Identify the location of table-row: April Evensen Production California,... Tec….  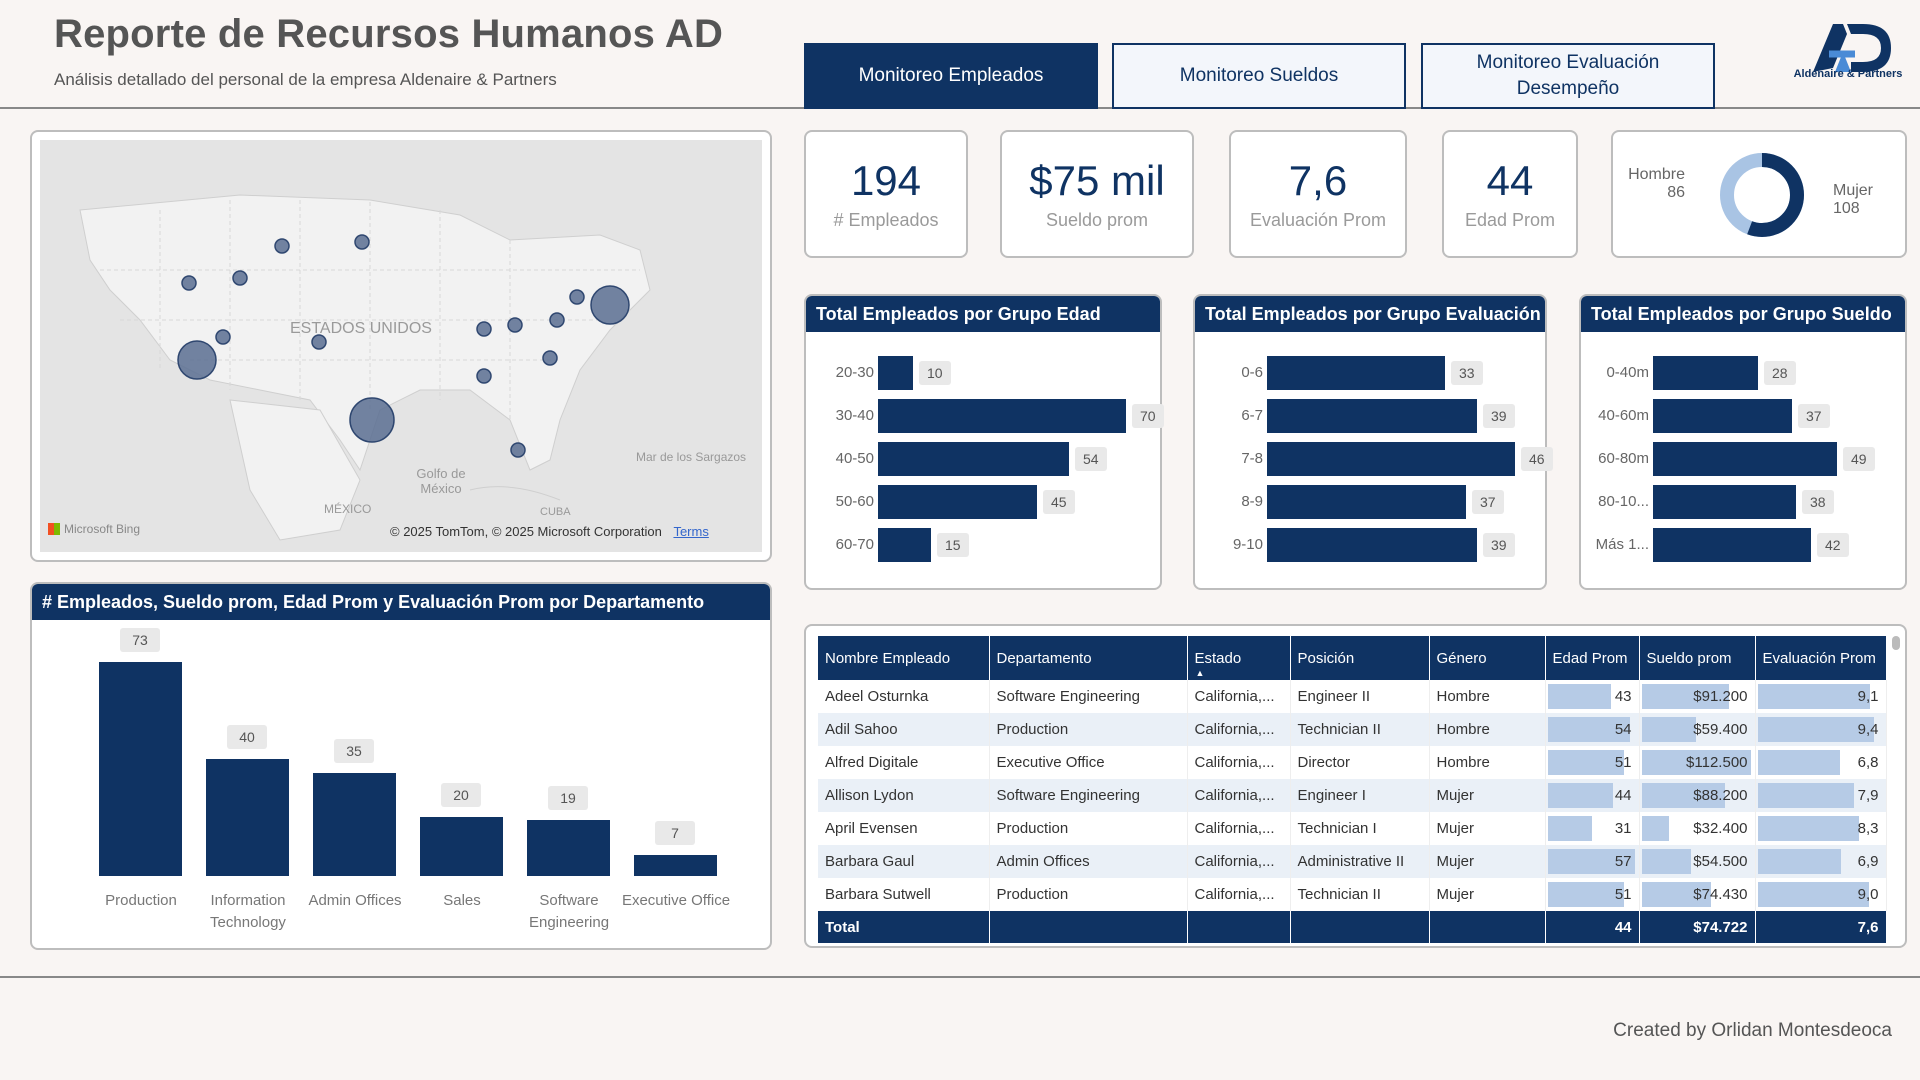
(1352, 828).